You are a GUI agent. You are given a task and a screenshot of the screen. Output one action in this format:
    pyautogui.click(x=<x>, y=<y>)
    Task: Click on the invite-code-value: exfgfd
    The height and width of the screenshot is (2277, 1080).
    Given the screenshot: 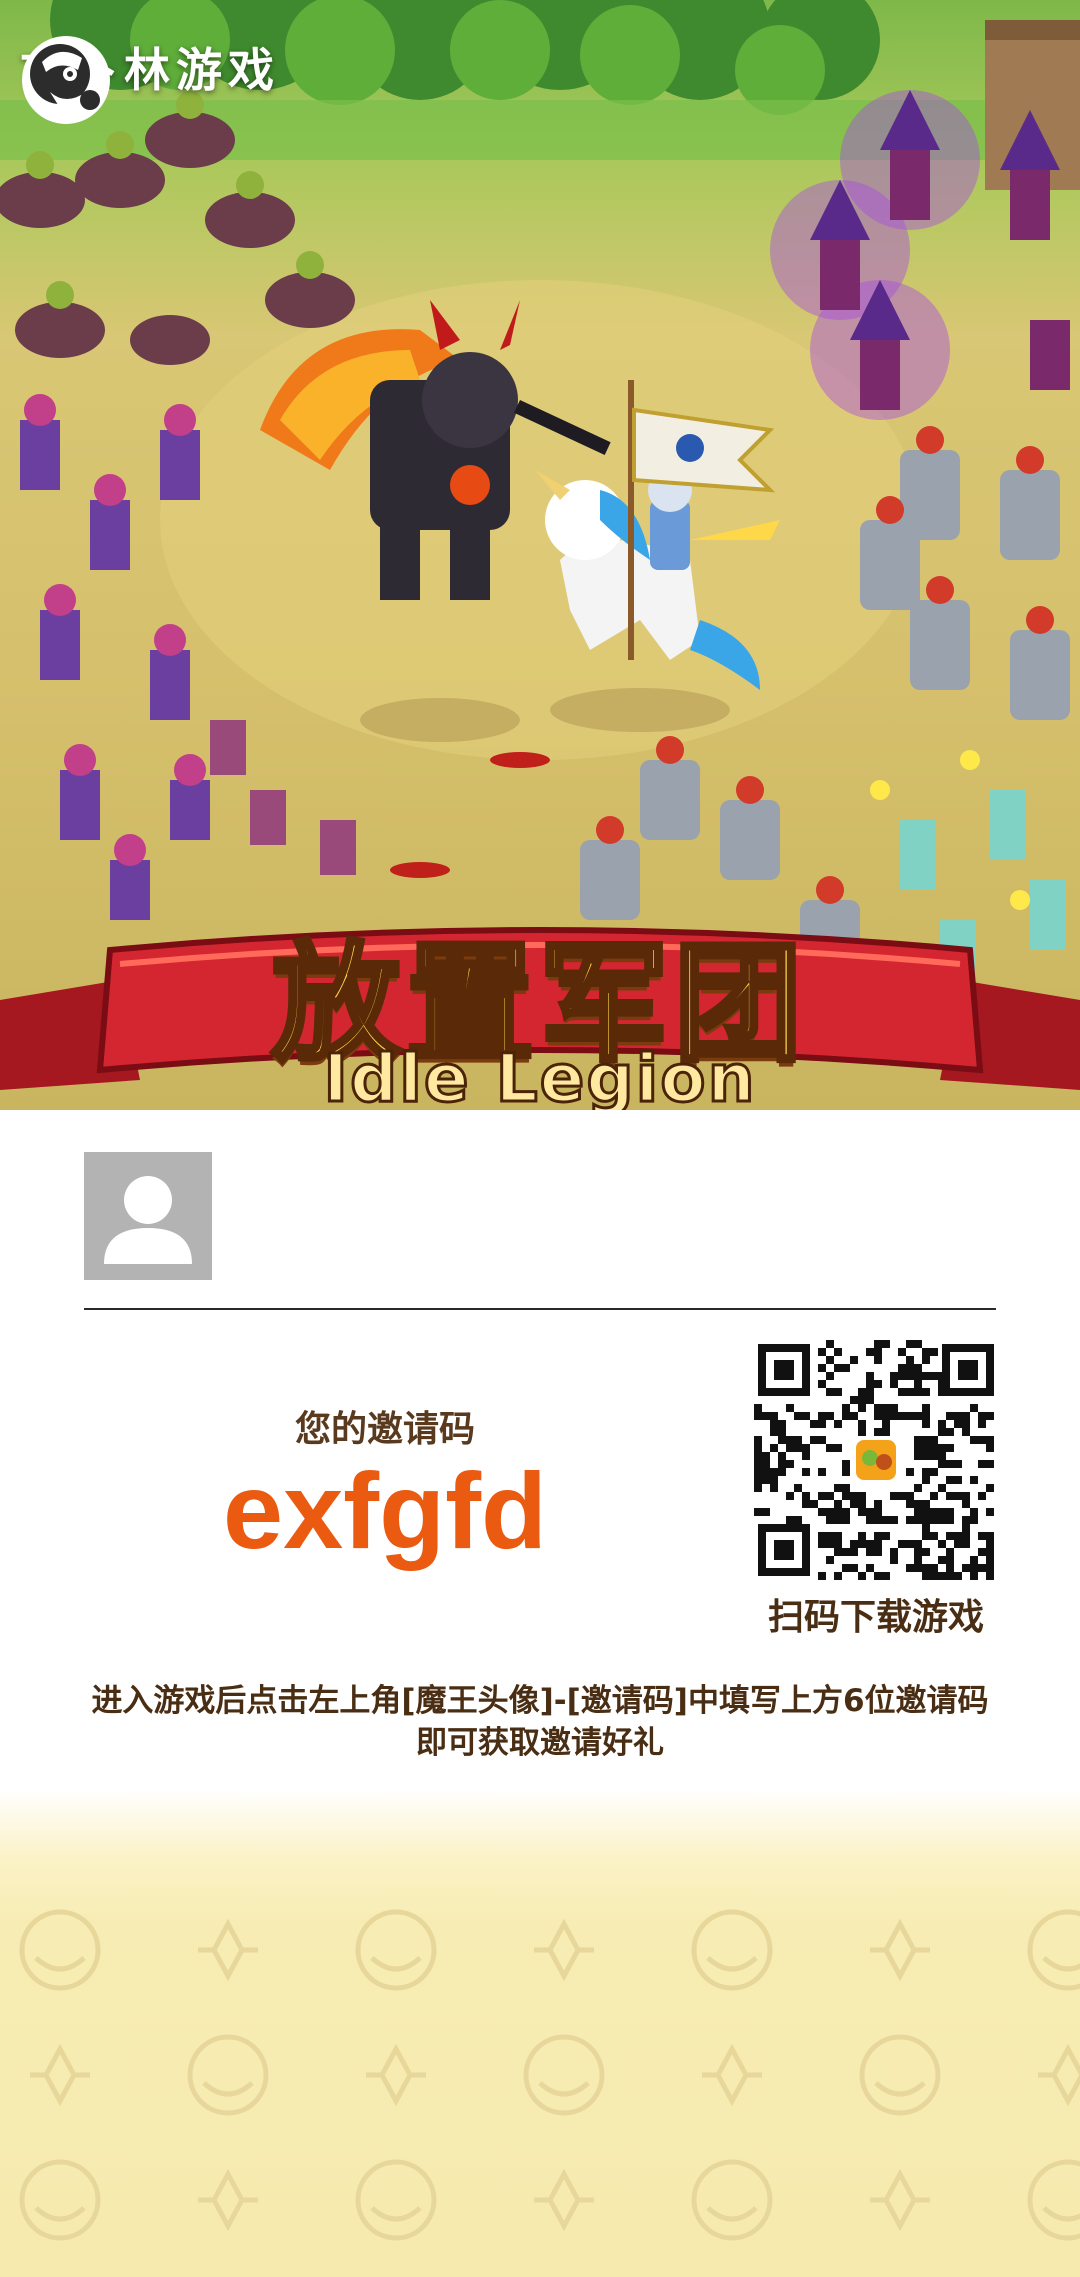 What is the action you would take?
    pyautogui.click(x=385, y=1510)
    